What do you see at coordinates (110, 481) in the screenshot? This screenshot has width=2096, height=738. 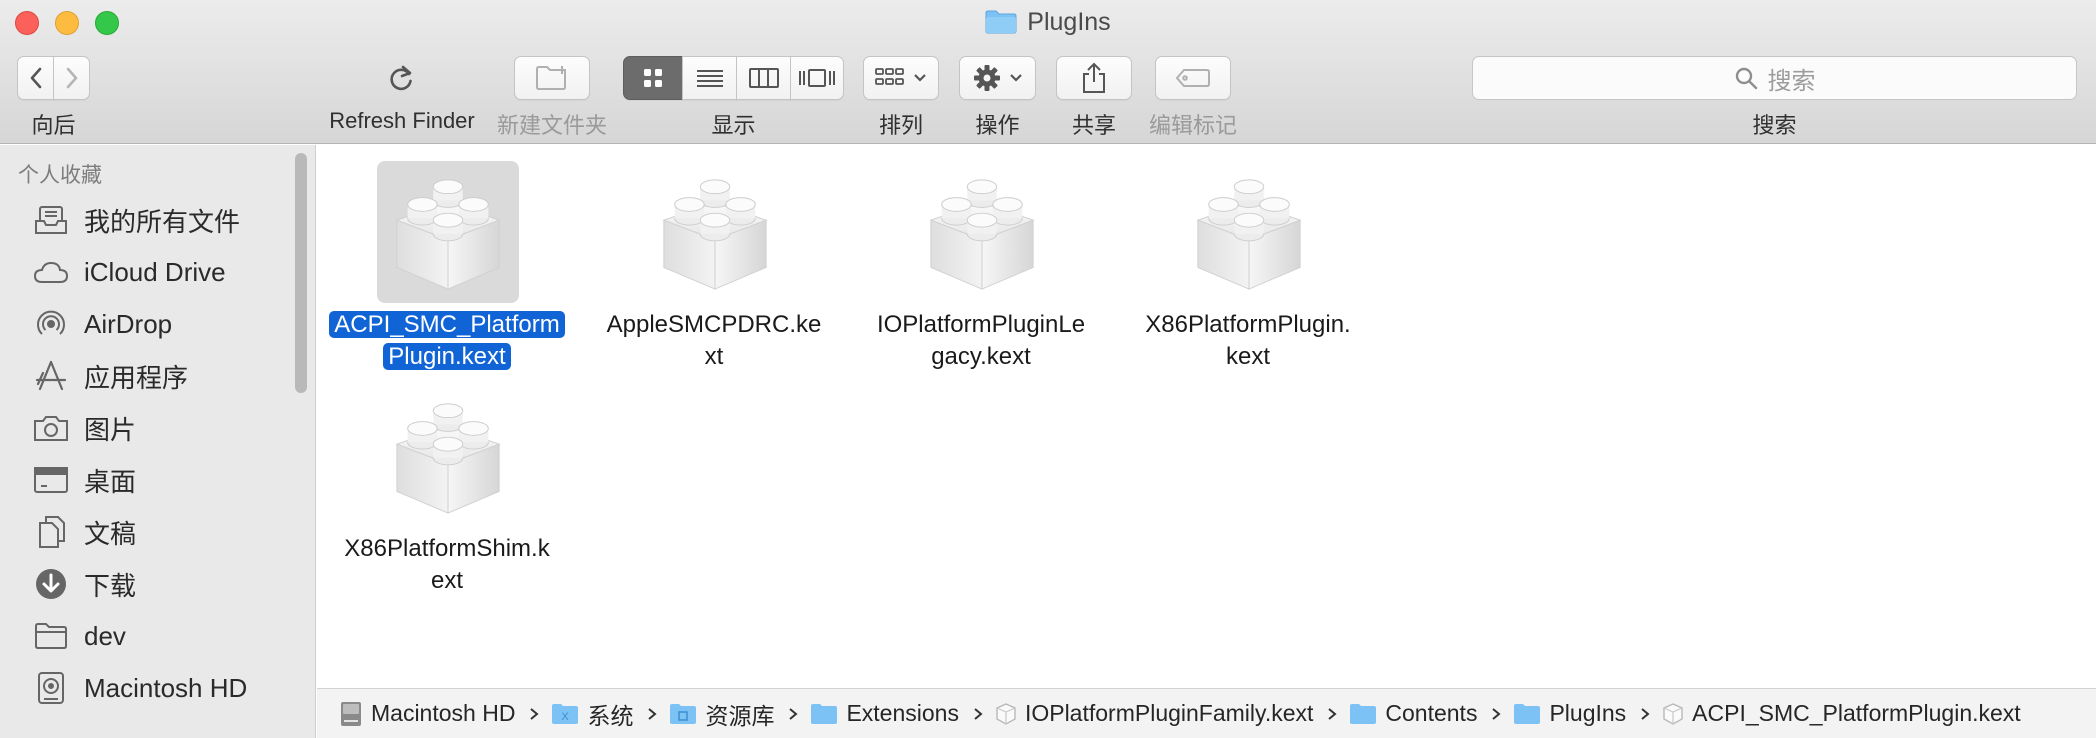 I see `sidebar-item-label: 桌面` at bounding box center [110, 481].